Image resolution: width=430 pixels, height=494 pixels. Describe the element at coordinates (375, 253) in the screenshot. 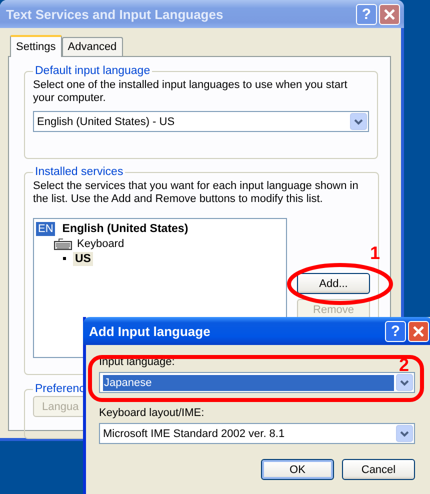

I see `annotation-number: 1` at that location.